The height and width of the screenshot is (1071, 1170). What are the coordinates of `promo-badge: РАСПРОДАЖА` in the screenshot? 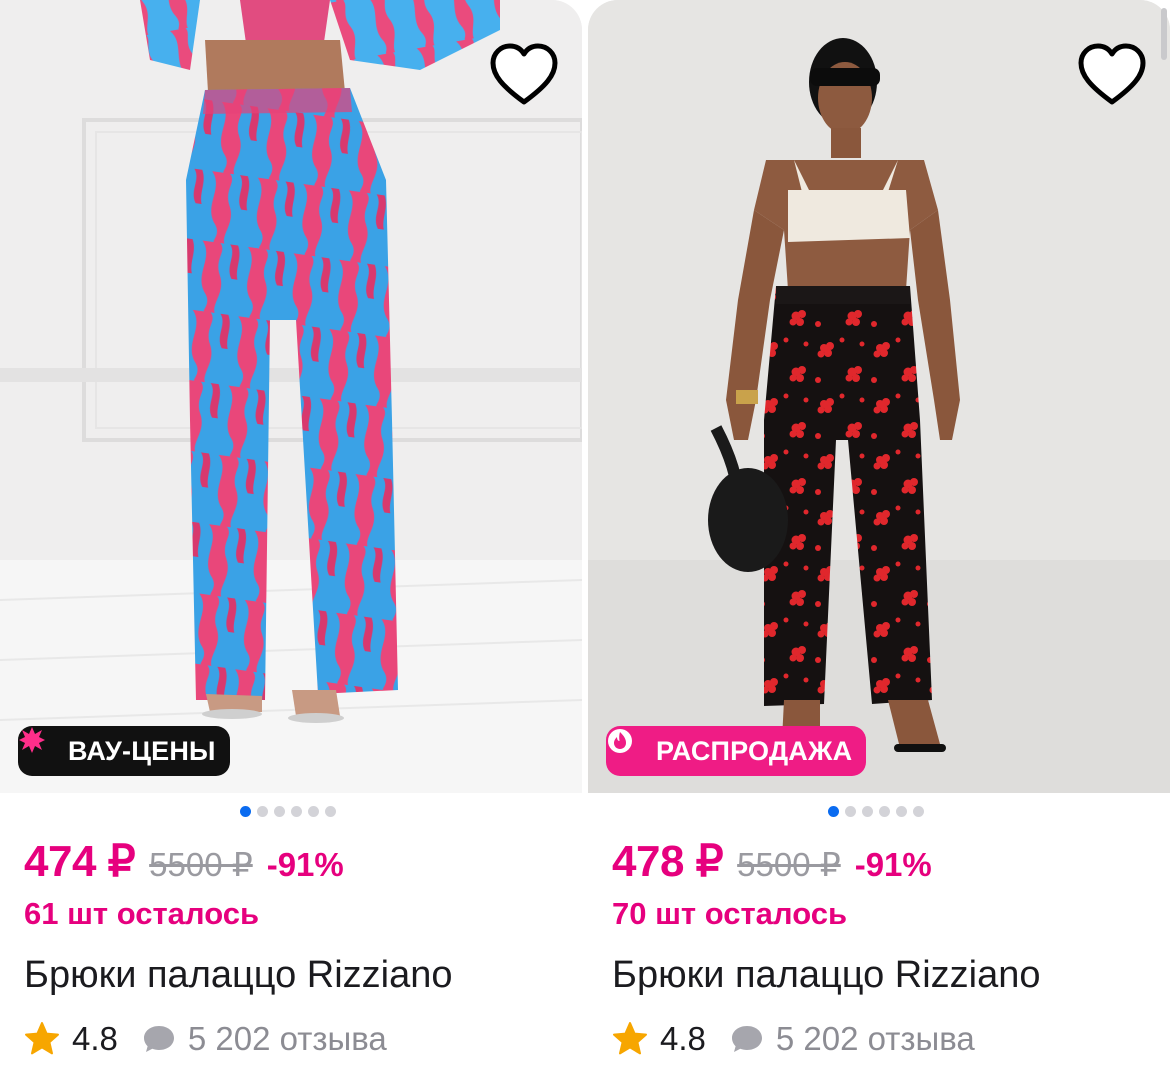 It's located at (736, 751).